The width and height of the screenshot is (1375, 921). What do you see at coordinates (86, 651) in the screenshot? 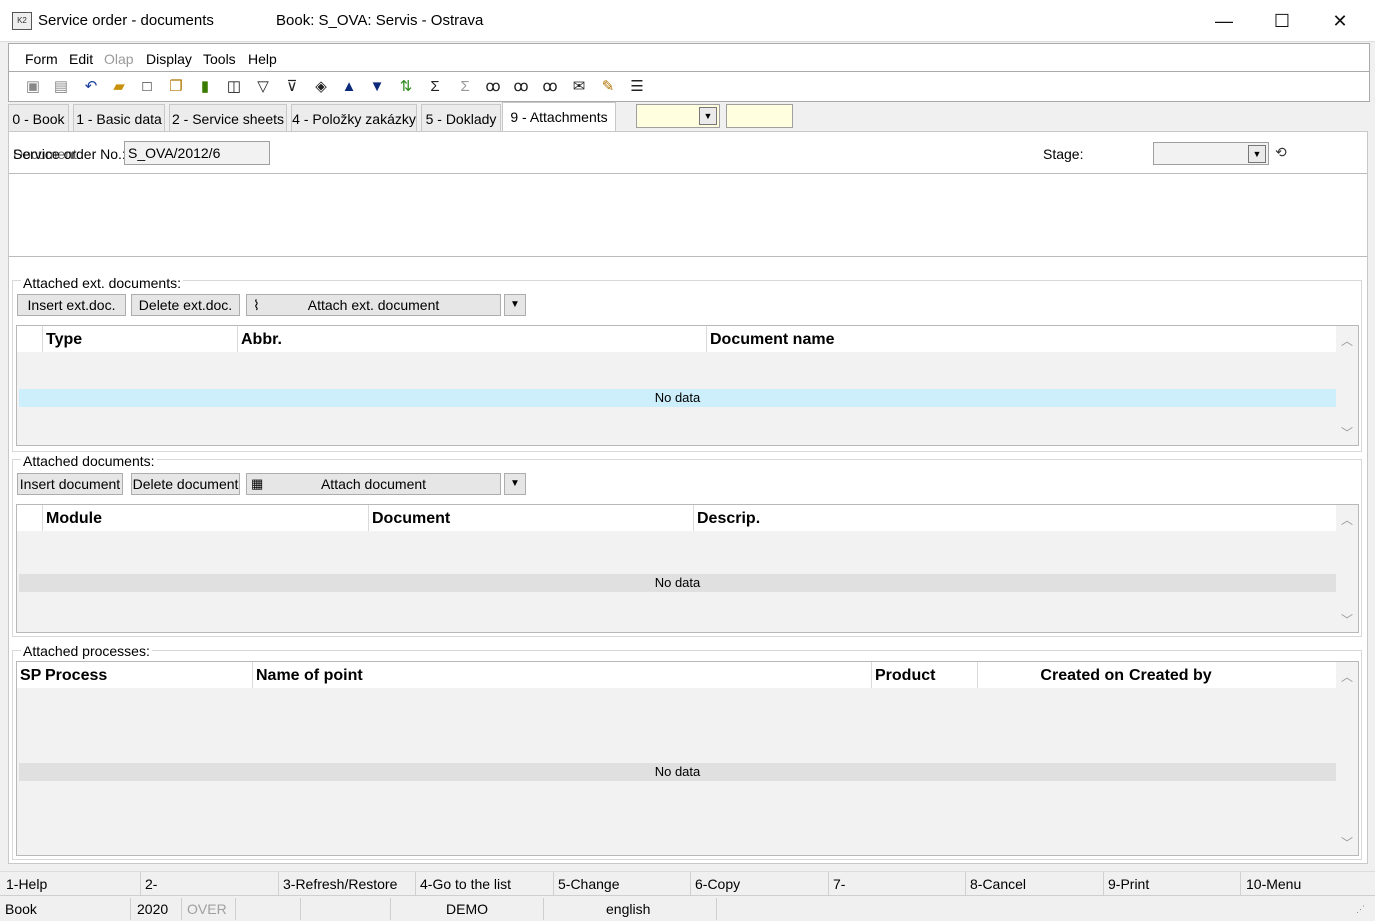
I see `processes-title: Attached processes:` at bounding box center [86, 651].